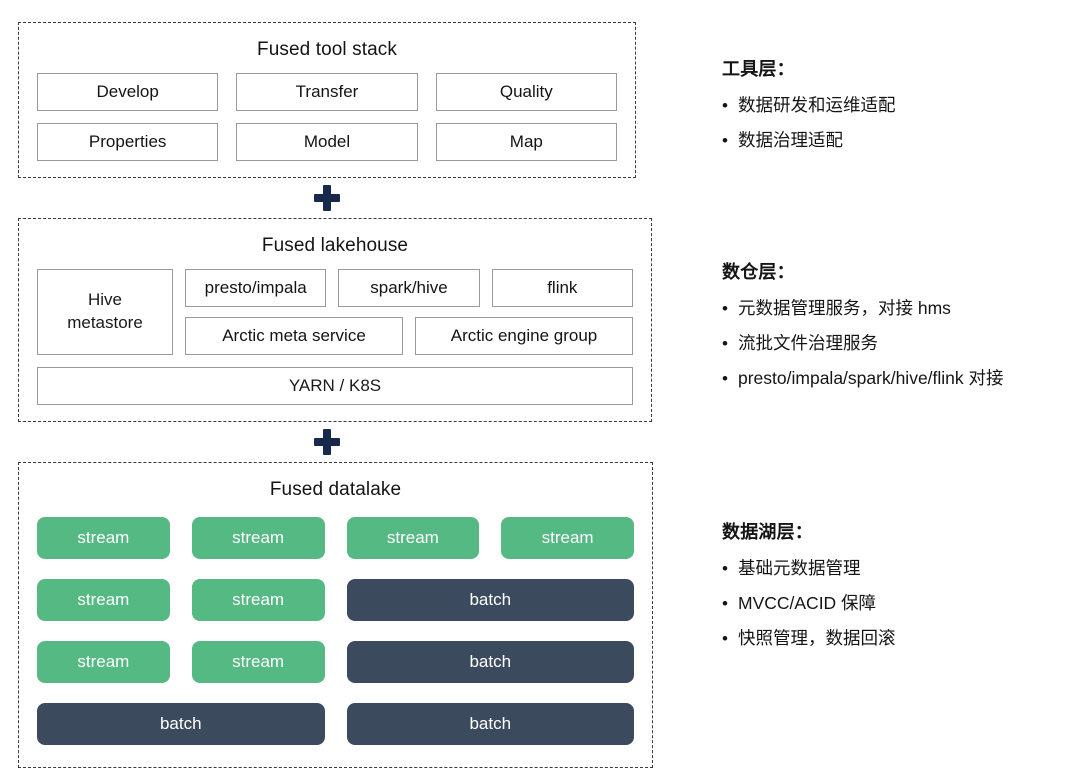 This screenshot has height=768, width=1080. Describe the element at coordinates (898, 604) in the screenshot. I see `note-item: • MVCC/ACID 保障` at that location.